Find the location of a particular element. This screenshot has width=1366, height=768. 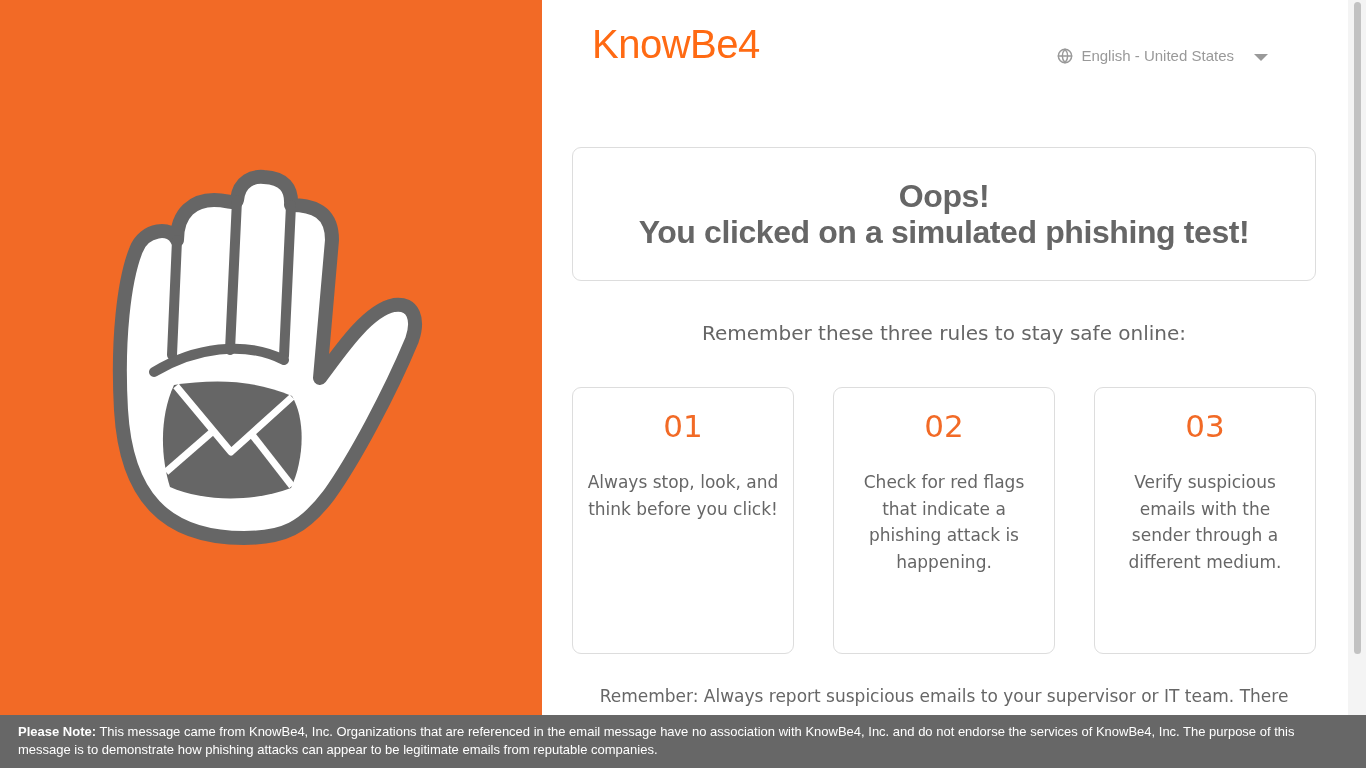

alert-heading: You clicked on a simulated phishing test! is located at coordinates (944, 232).